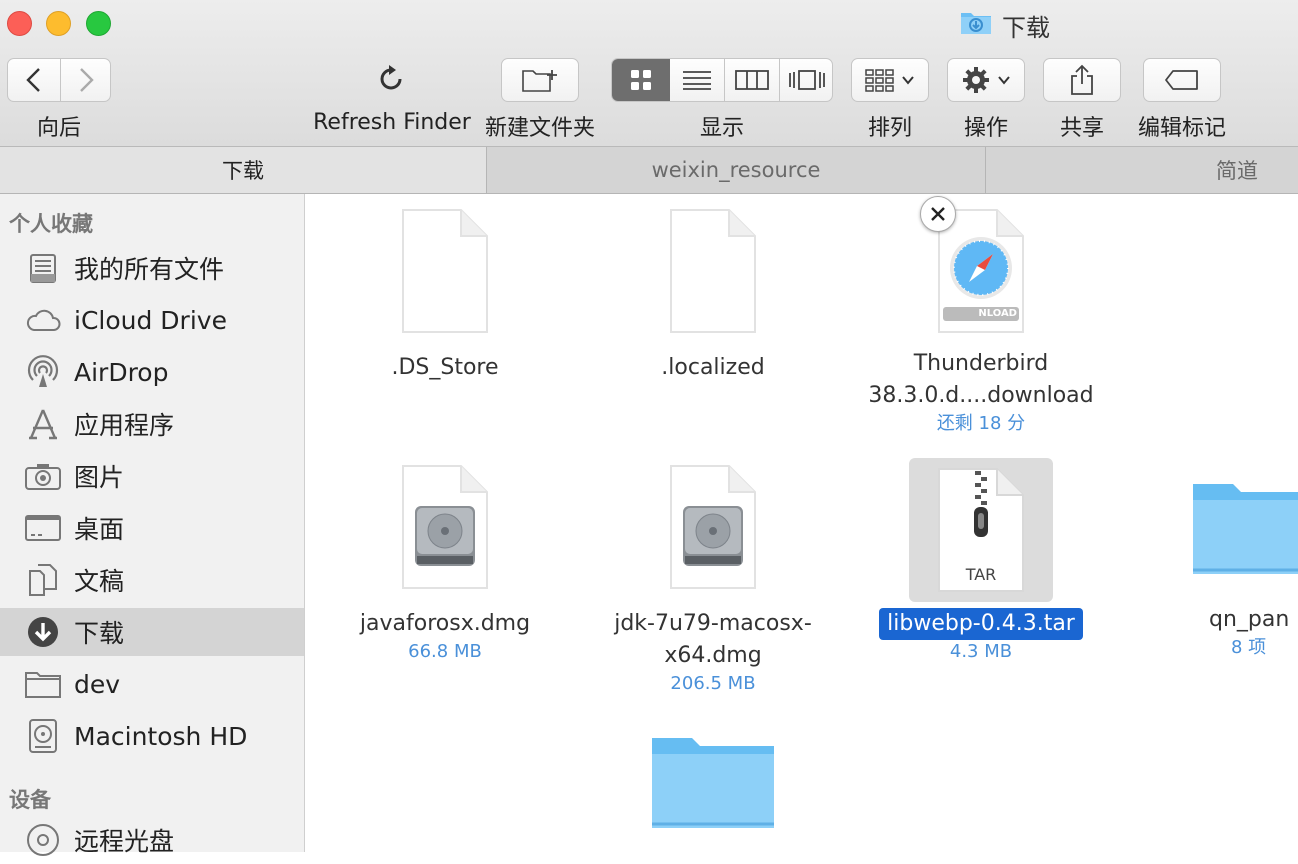 This screenshot has height=864, width=1298. I want to click on sidebar-item-icloud-drive: iCloud Drive, so click(152, 320).